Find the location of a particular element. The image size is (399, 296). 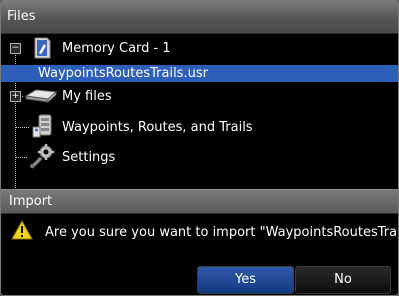

no-button: No is located at coordinates (343, 280).